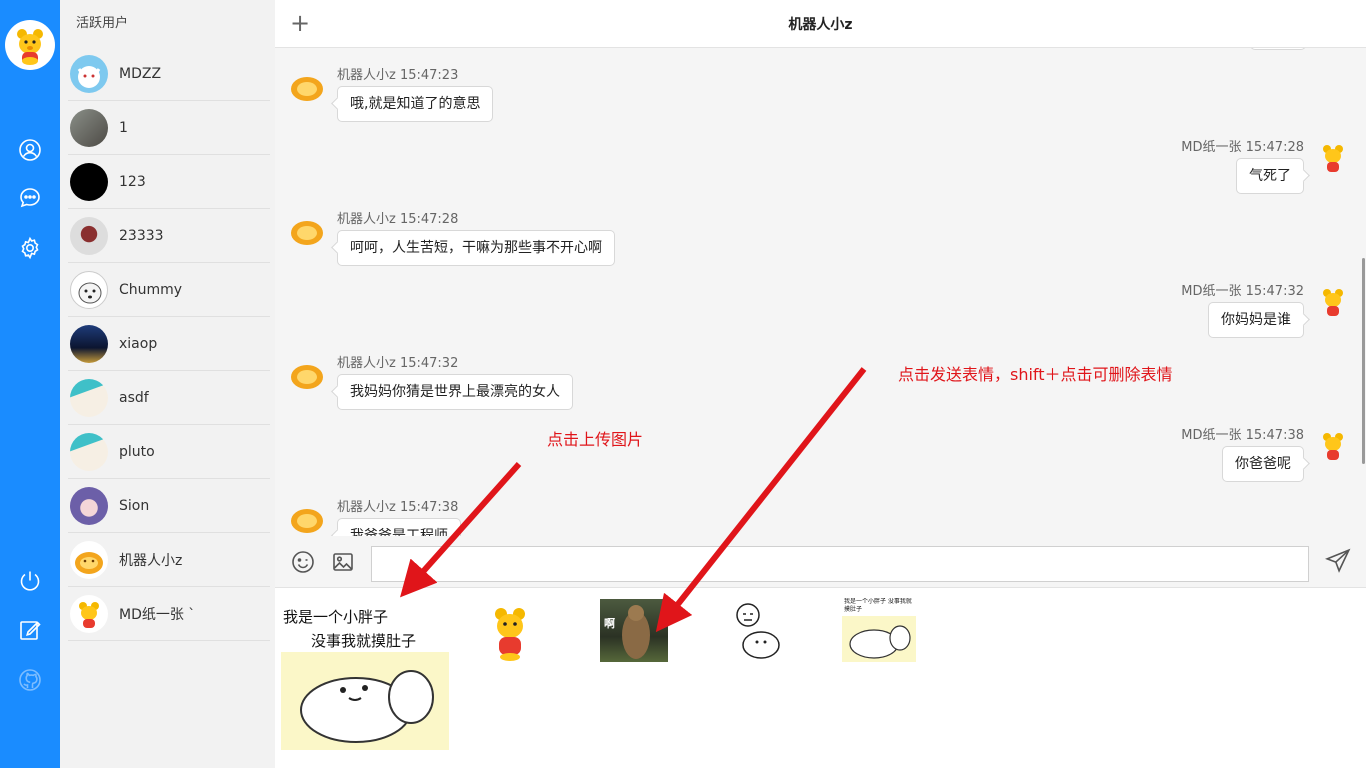 The width and height of the screenshot is (1366, 768). What do you see at coordinates (364, 641) in the screenshot?
I see `sticker-caption: 没事我就摸肚子` at bounding box center [364, 641].